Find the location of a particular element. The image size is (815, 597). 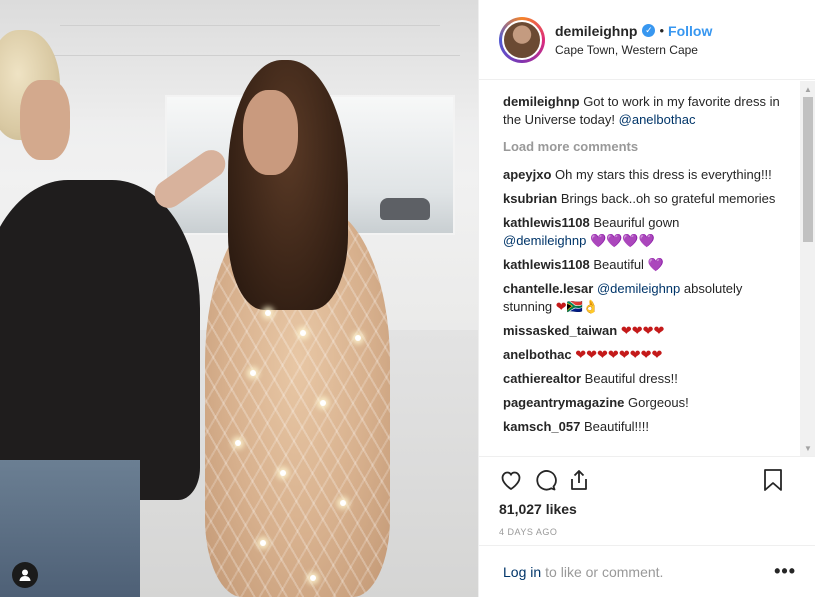

save-button is located at coordinates (779, 480).